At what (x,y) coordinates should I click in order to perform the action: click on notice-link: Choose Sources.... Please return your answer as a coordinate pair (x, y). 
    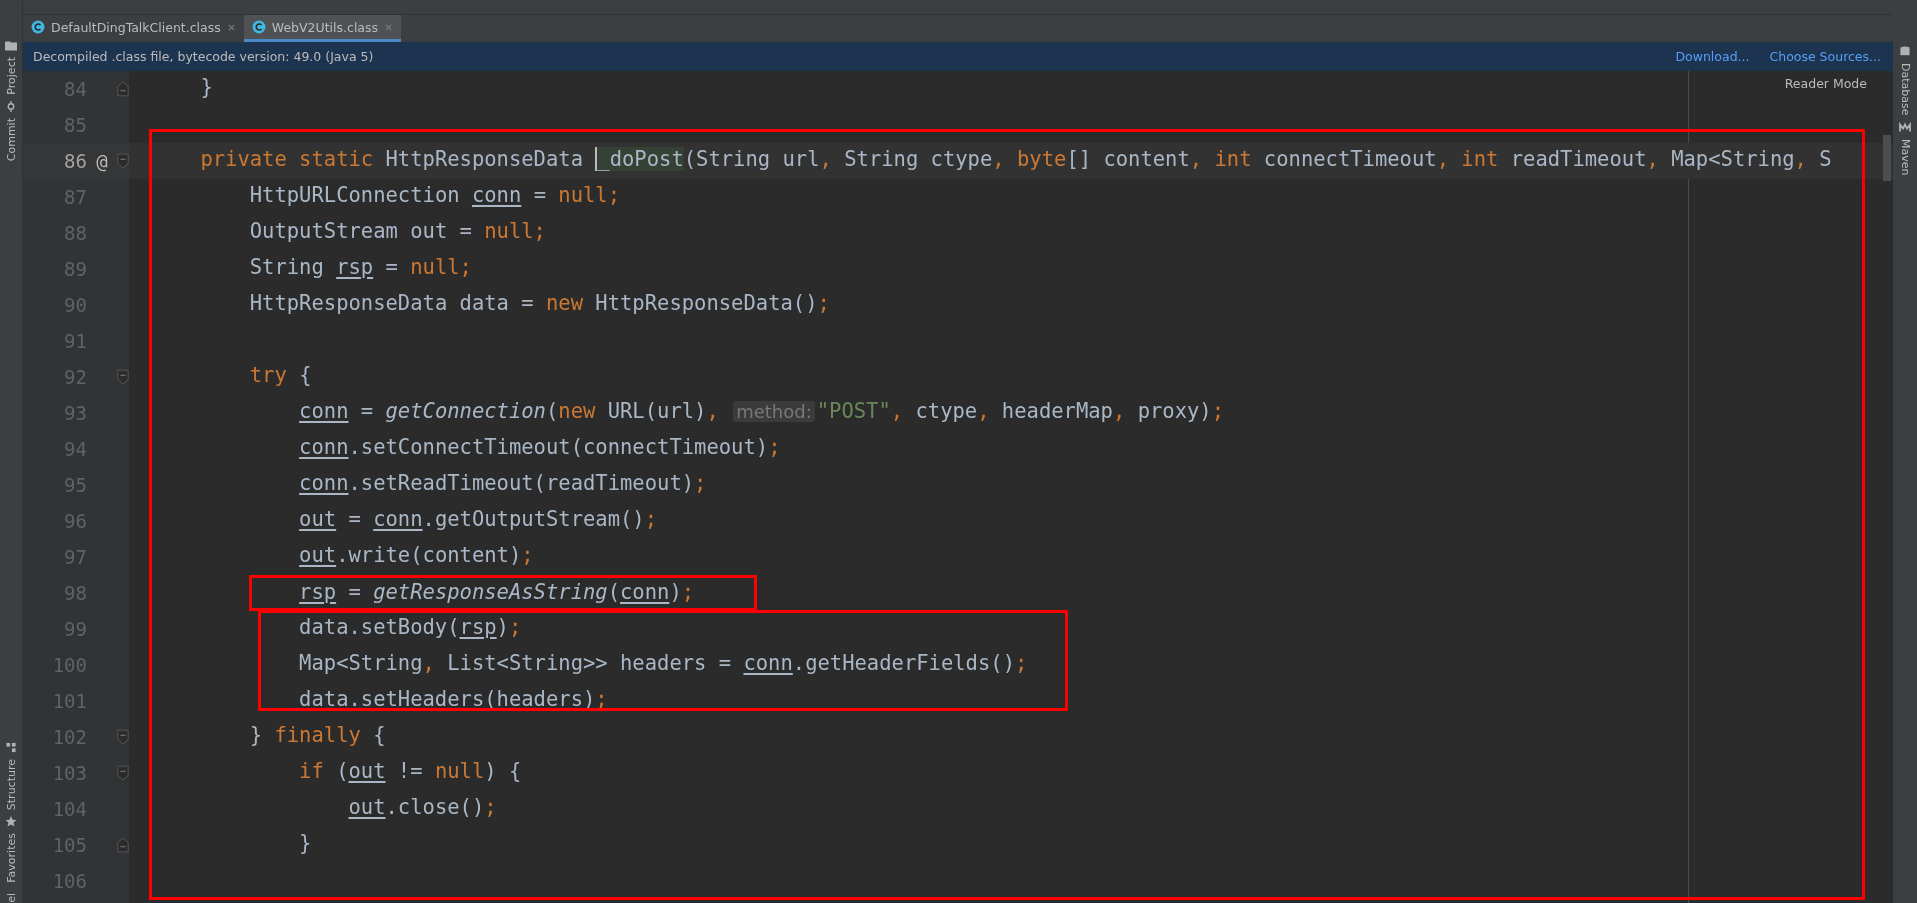
    Looking at the image, I should click on (1825, 56).